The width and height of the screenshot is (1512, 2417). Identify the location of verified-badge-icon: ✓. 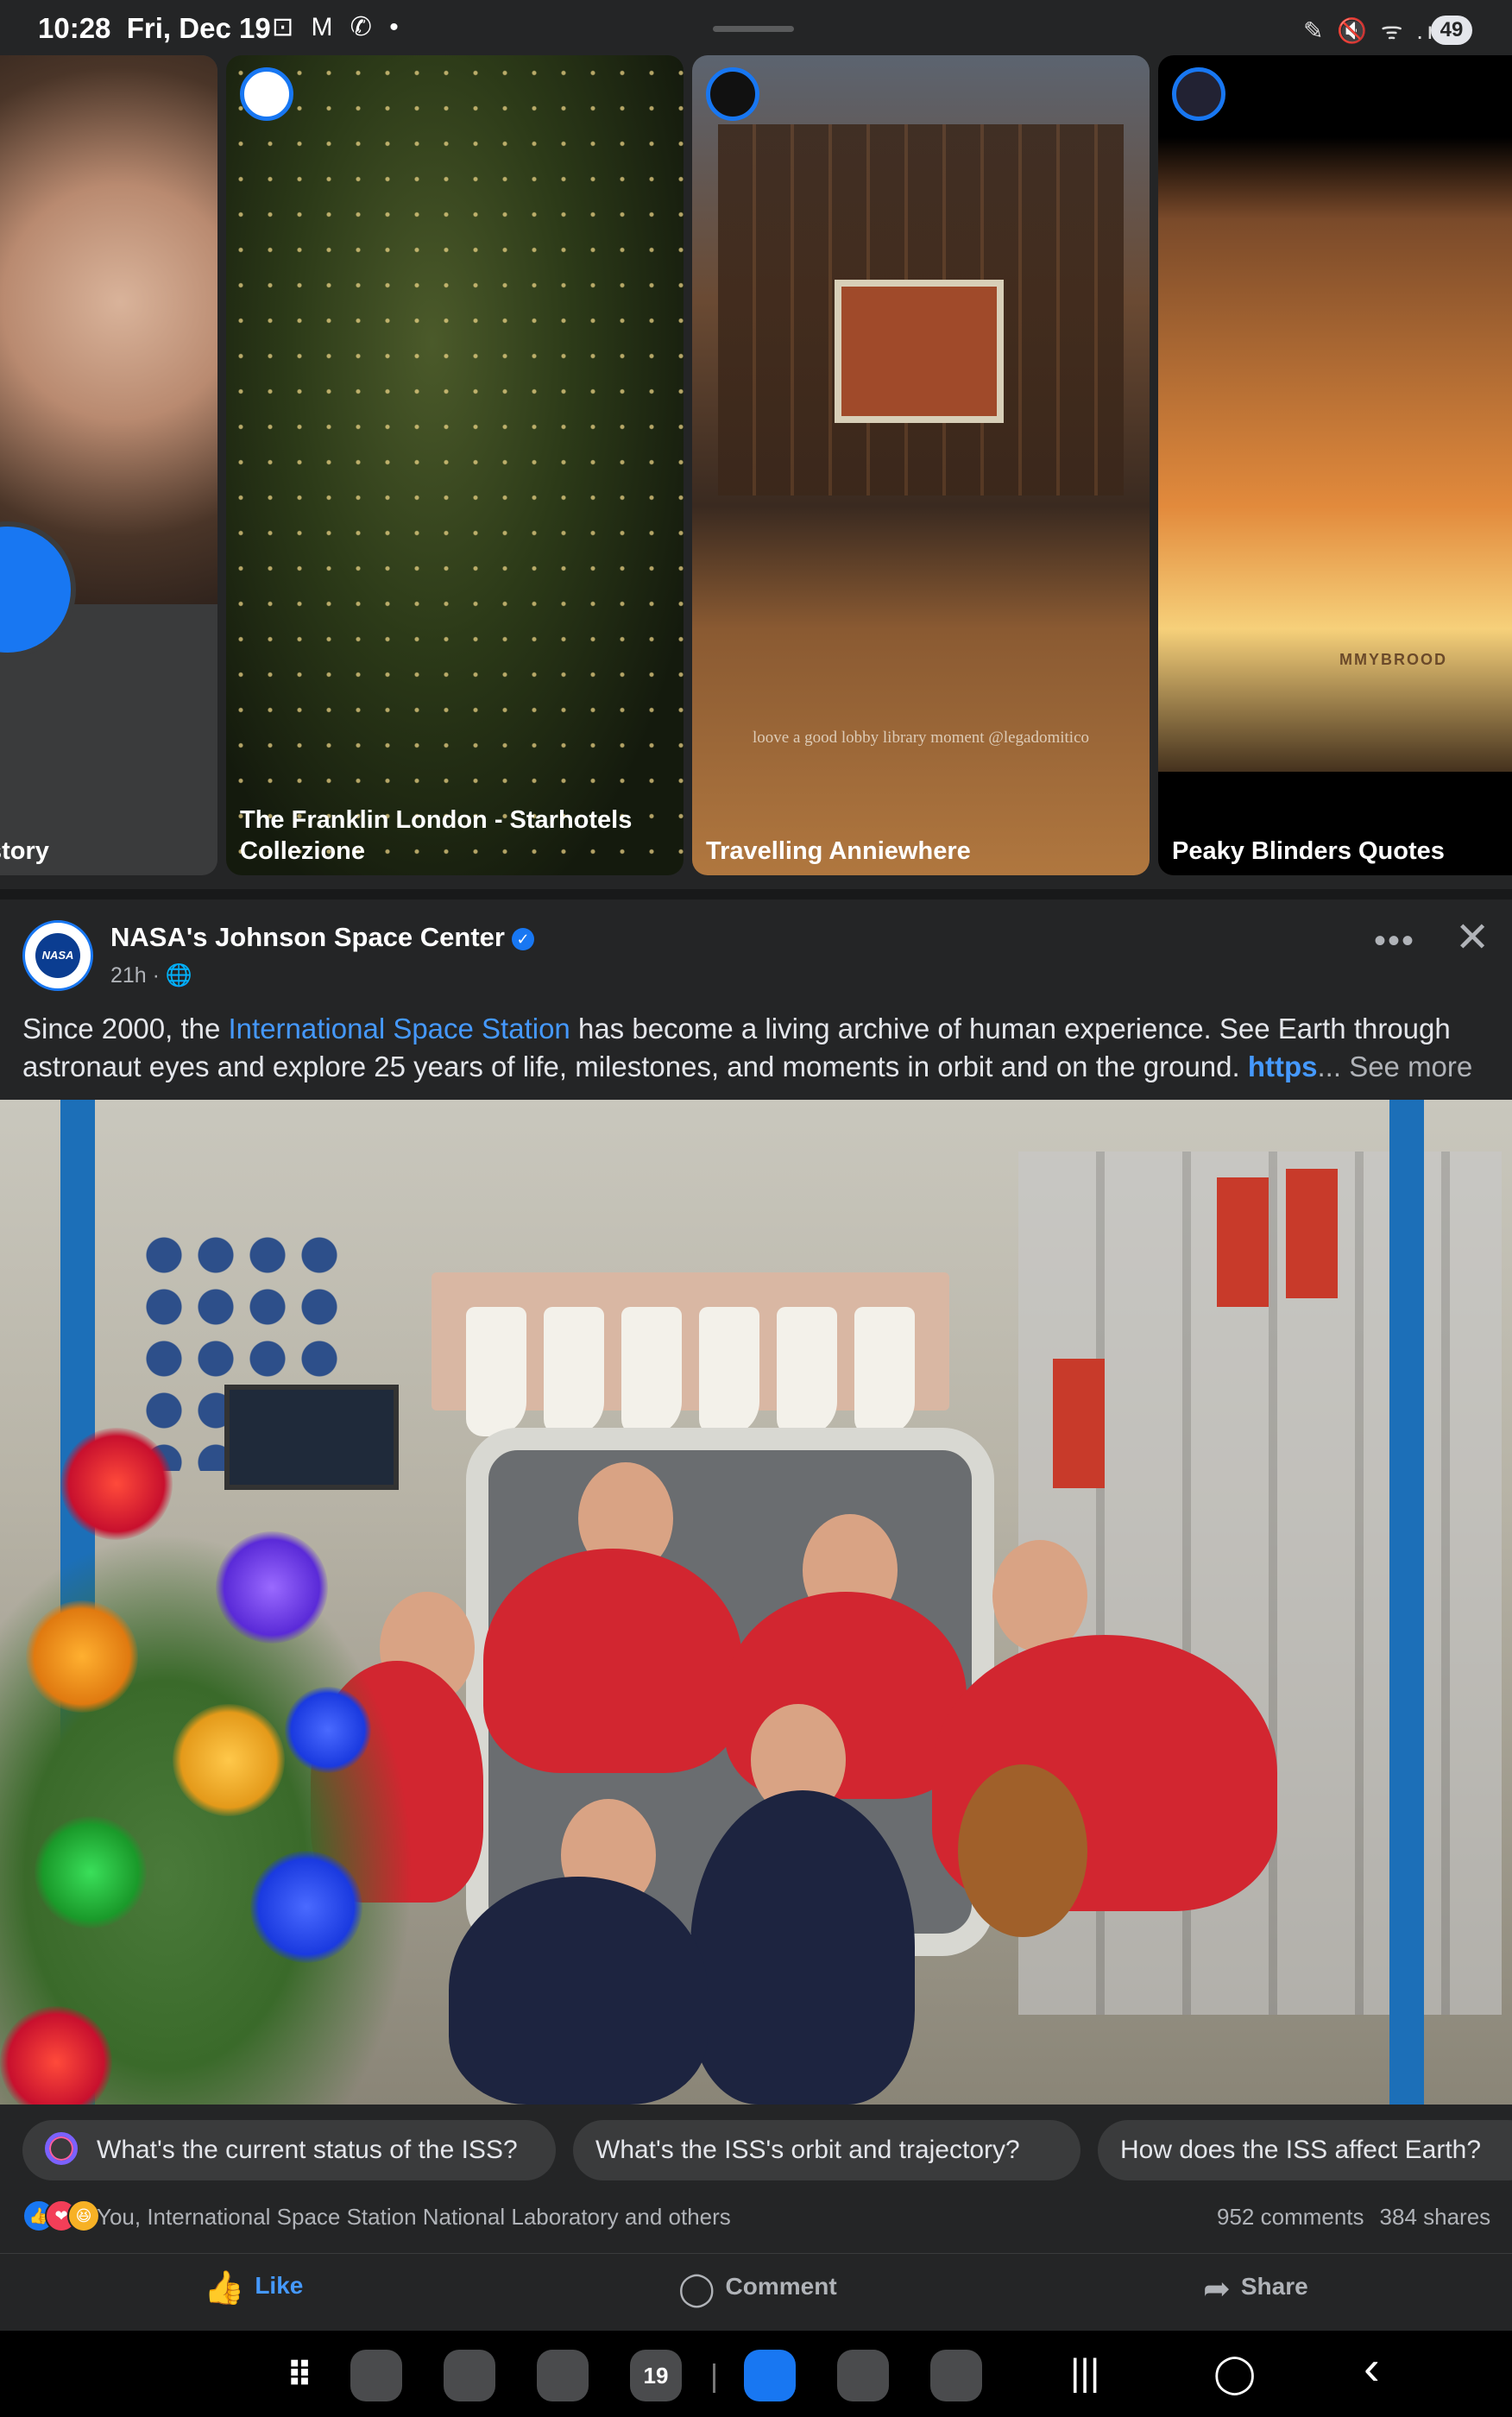
(522, 939).